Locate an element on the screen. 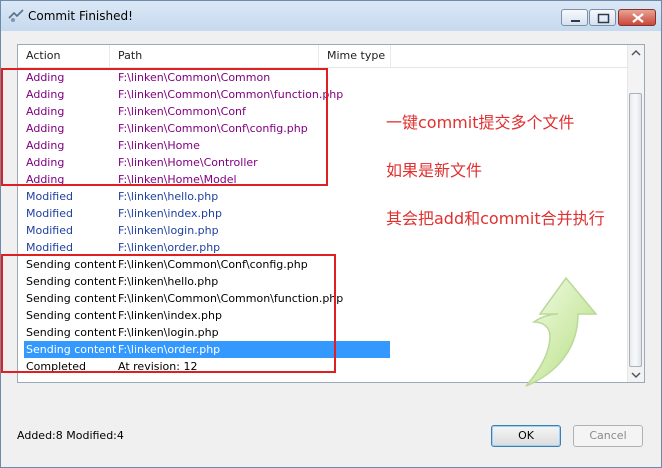  close-button is located at coordinates (637, 17).